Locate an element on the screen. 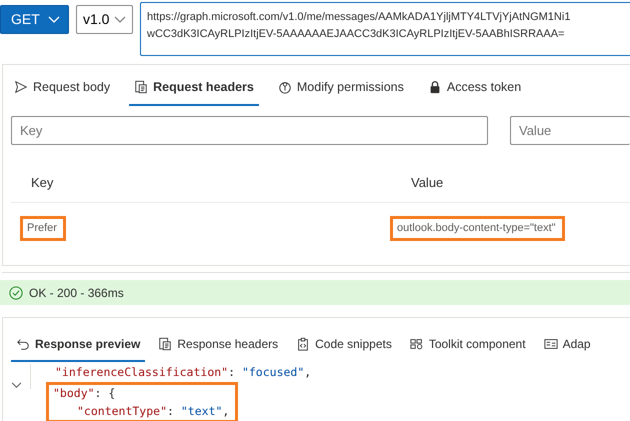  tab: Response preview is located at coordinates (78, 346).